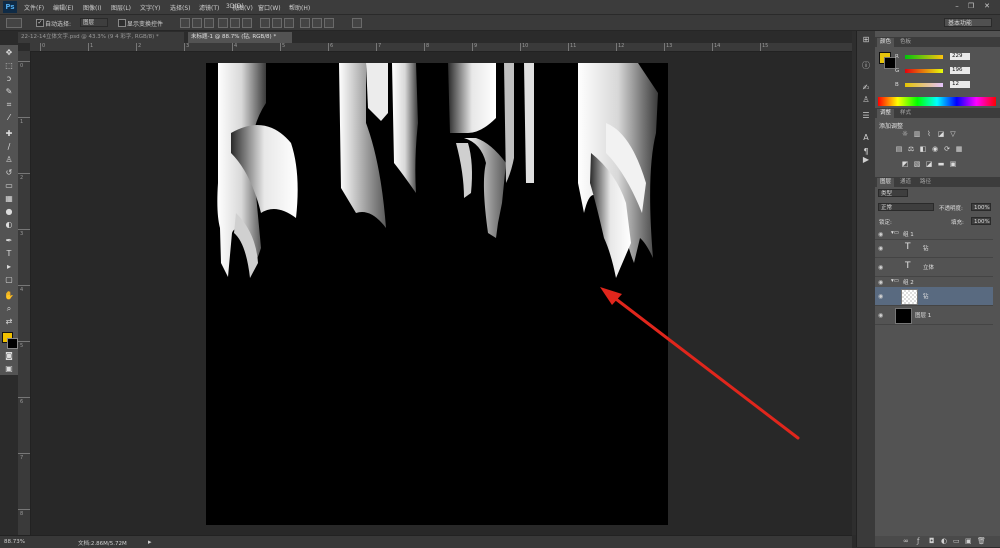  I want to click on layer-row-text-liti: ◉ T 立体, so click(934, 267).